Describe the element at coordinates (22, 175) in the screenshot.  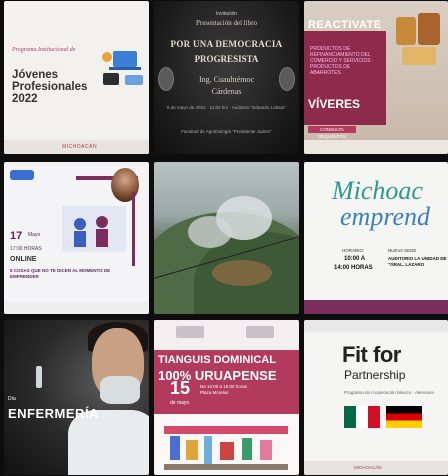
I see `platform-badge` at that location.